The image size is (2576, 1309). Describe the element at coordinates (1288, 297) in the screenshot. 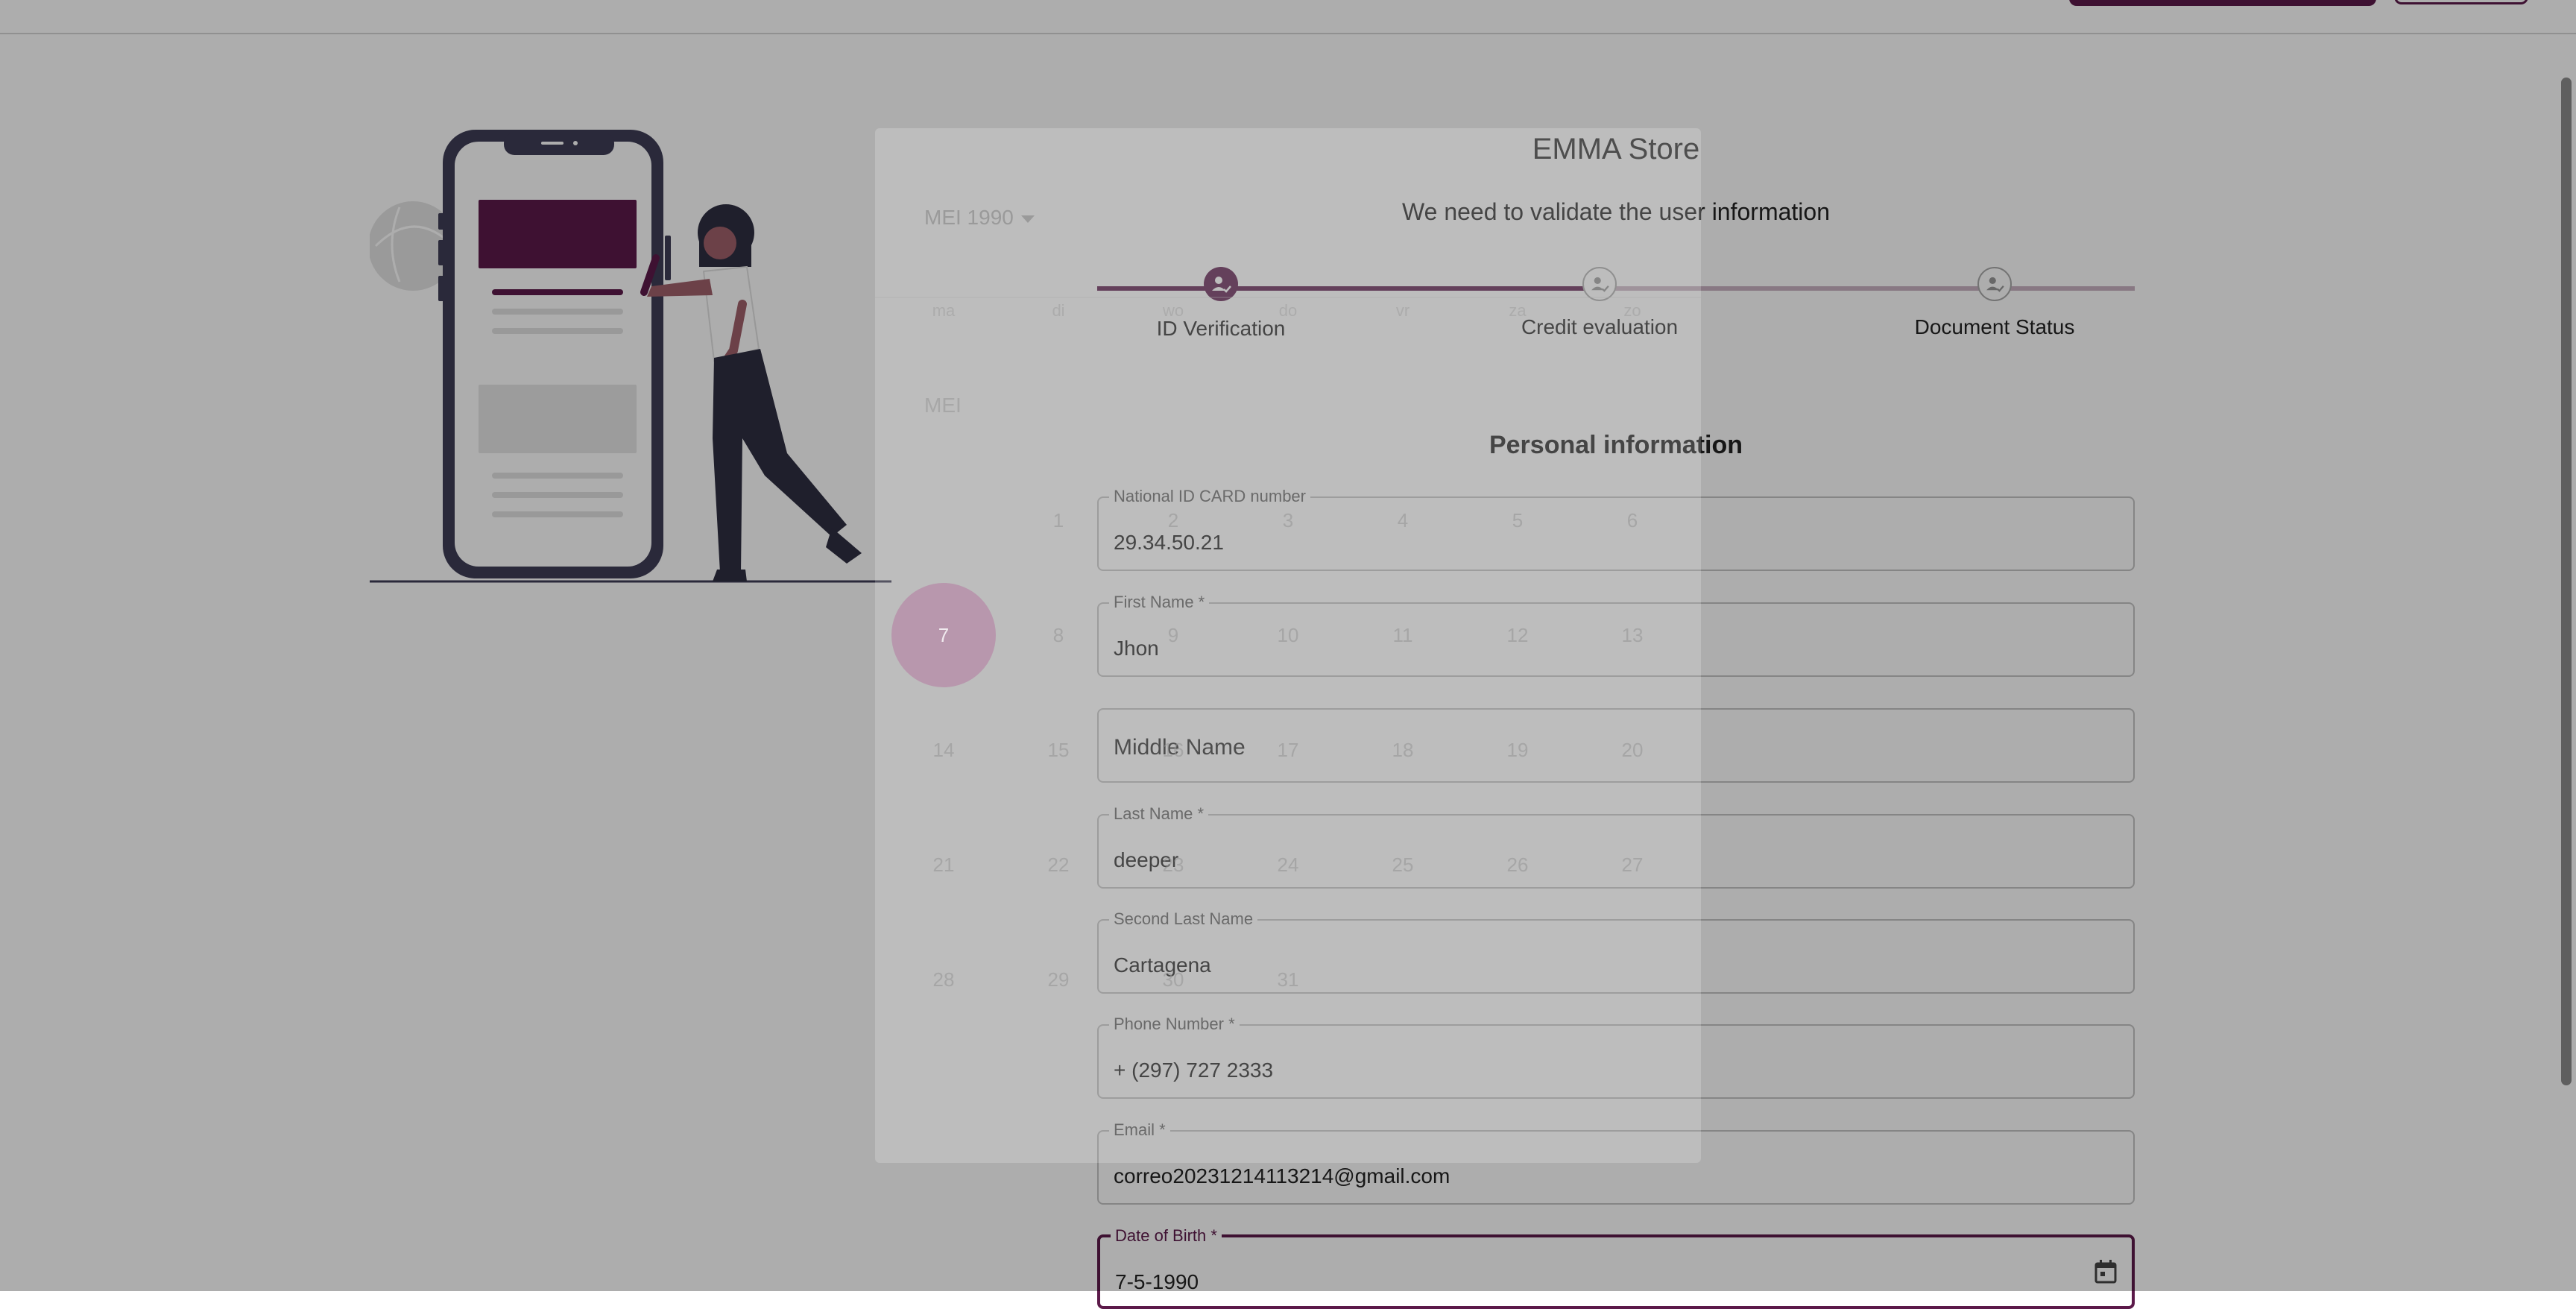

I see `weekday-divider` at that location.